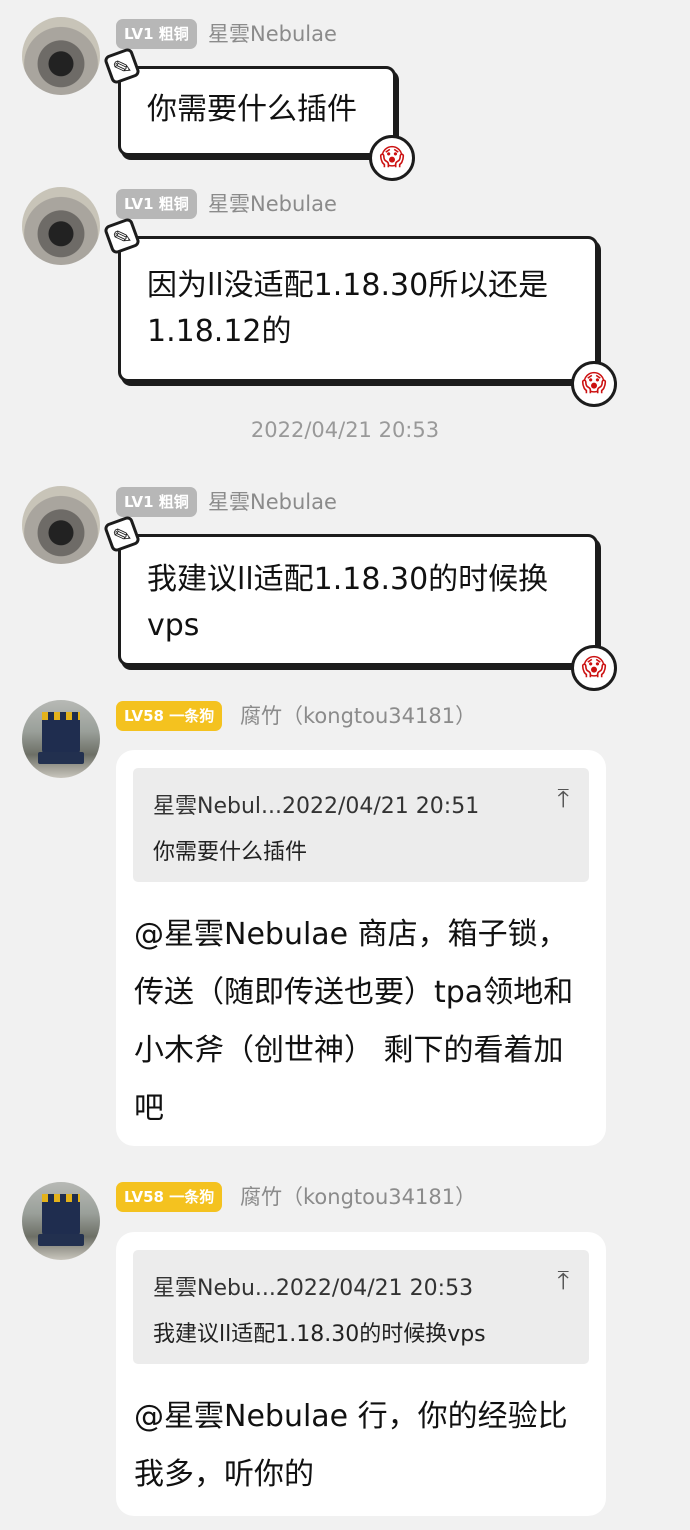  Describe the element at coordinates (361, 825) in the screenshot. I see `quoted-message: 星雲Nebul...2022/04/21 20:51 你需要什么插件 ⤒` at that location.